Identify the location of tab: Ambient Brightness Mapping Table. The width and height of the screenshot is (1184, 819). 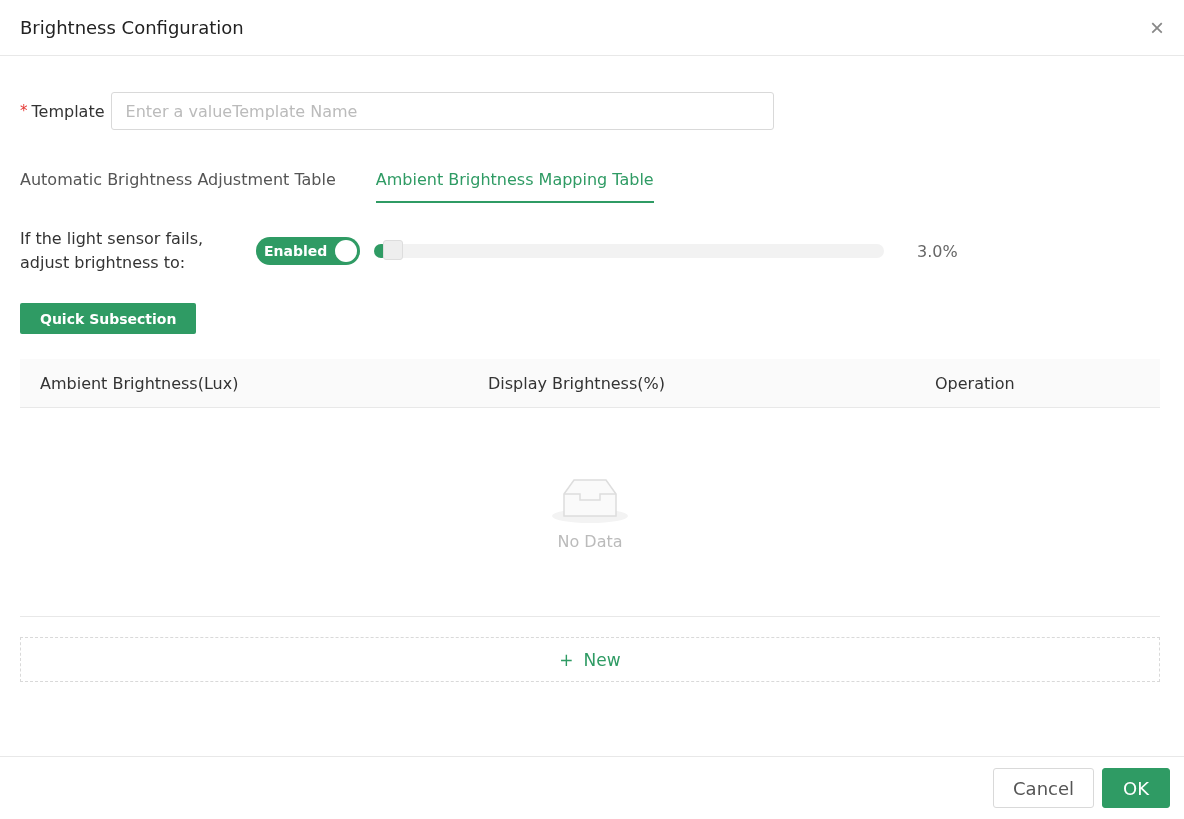
(514, 186).